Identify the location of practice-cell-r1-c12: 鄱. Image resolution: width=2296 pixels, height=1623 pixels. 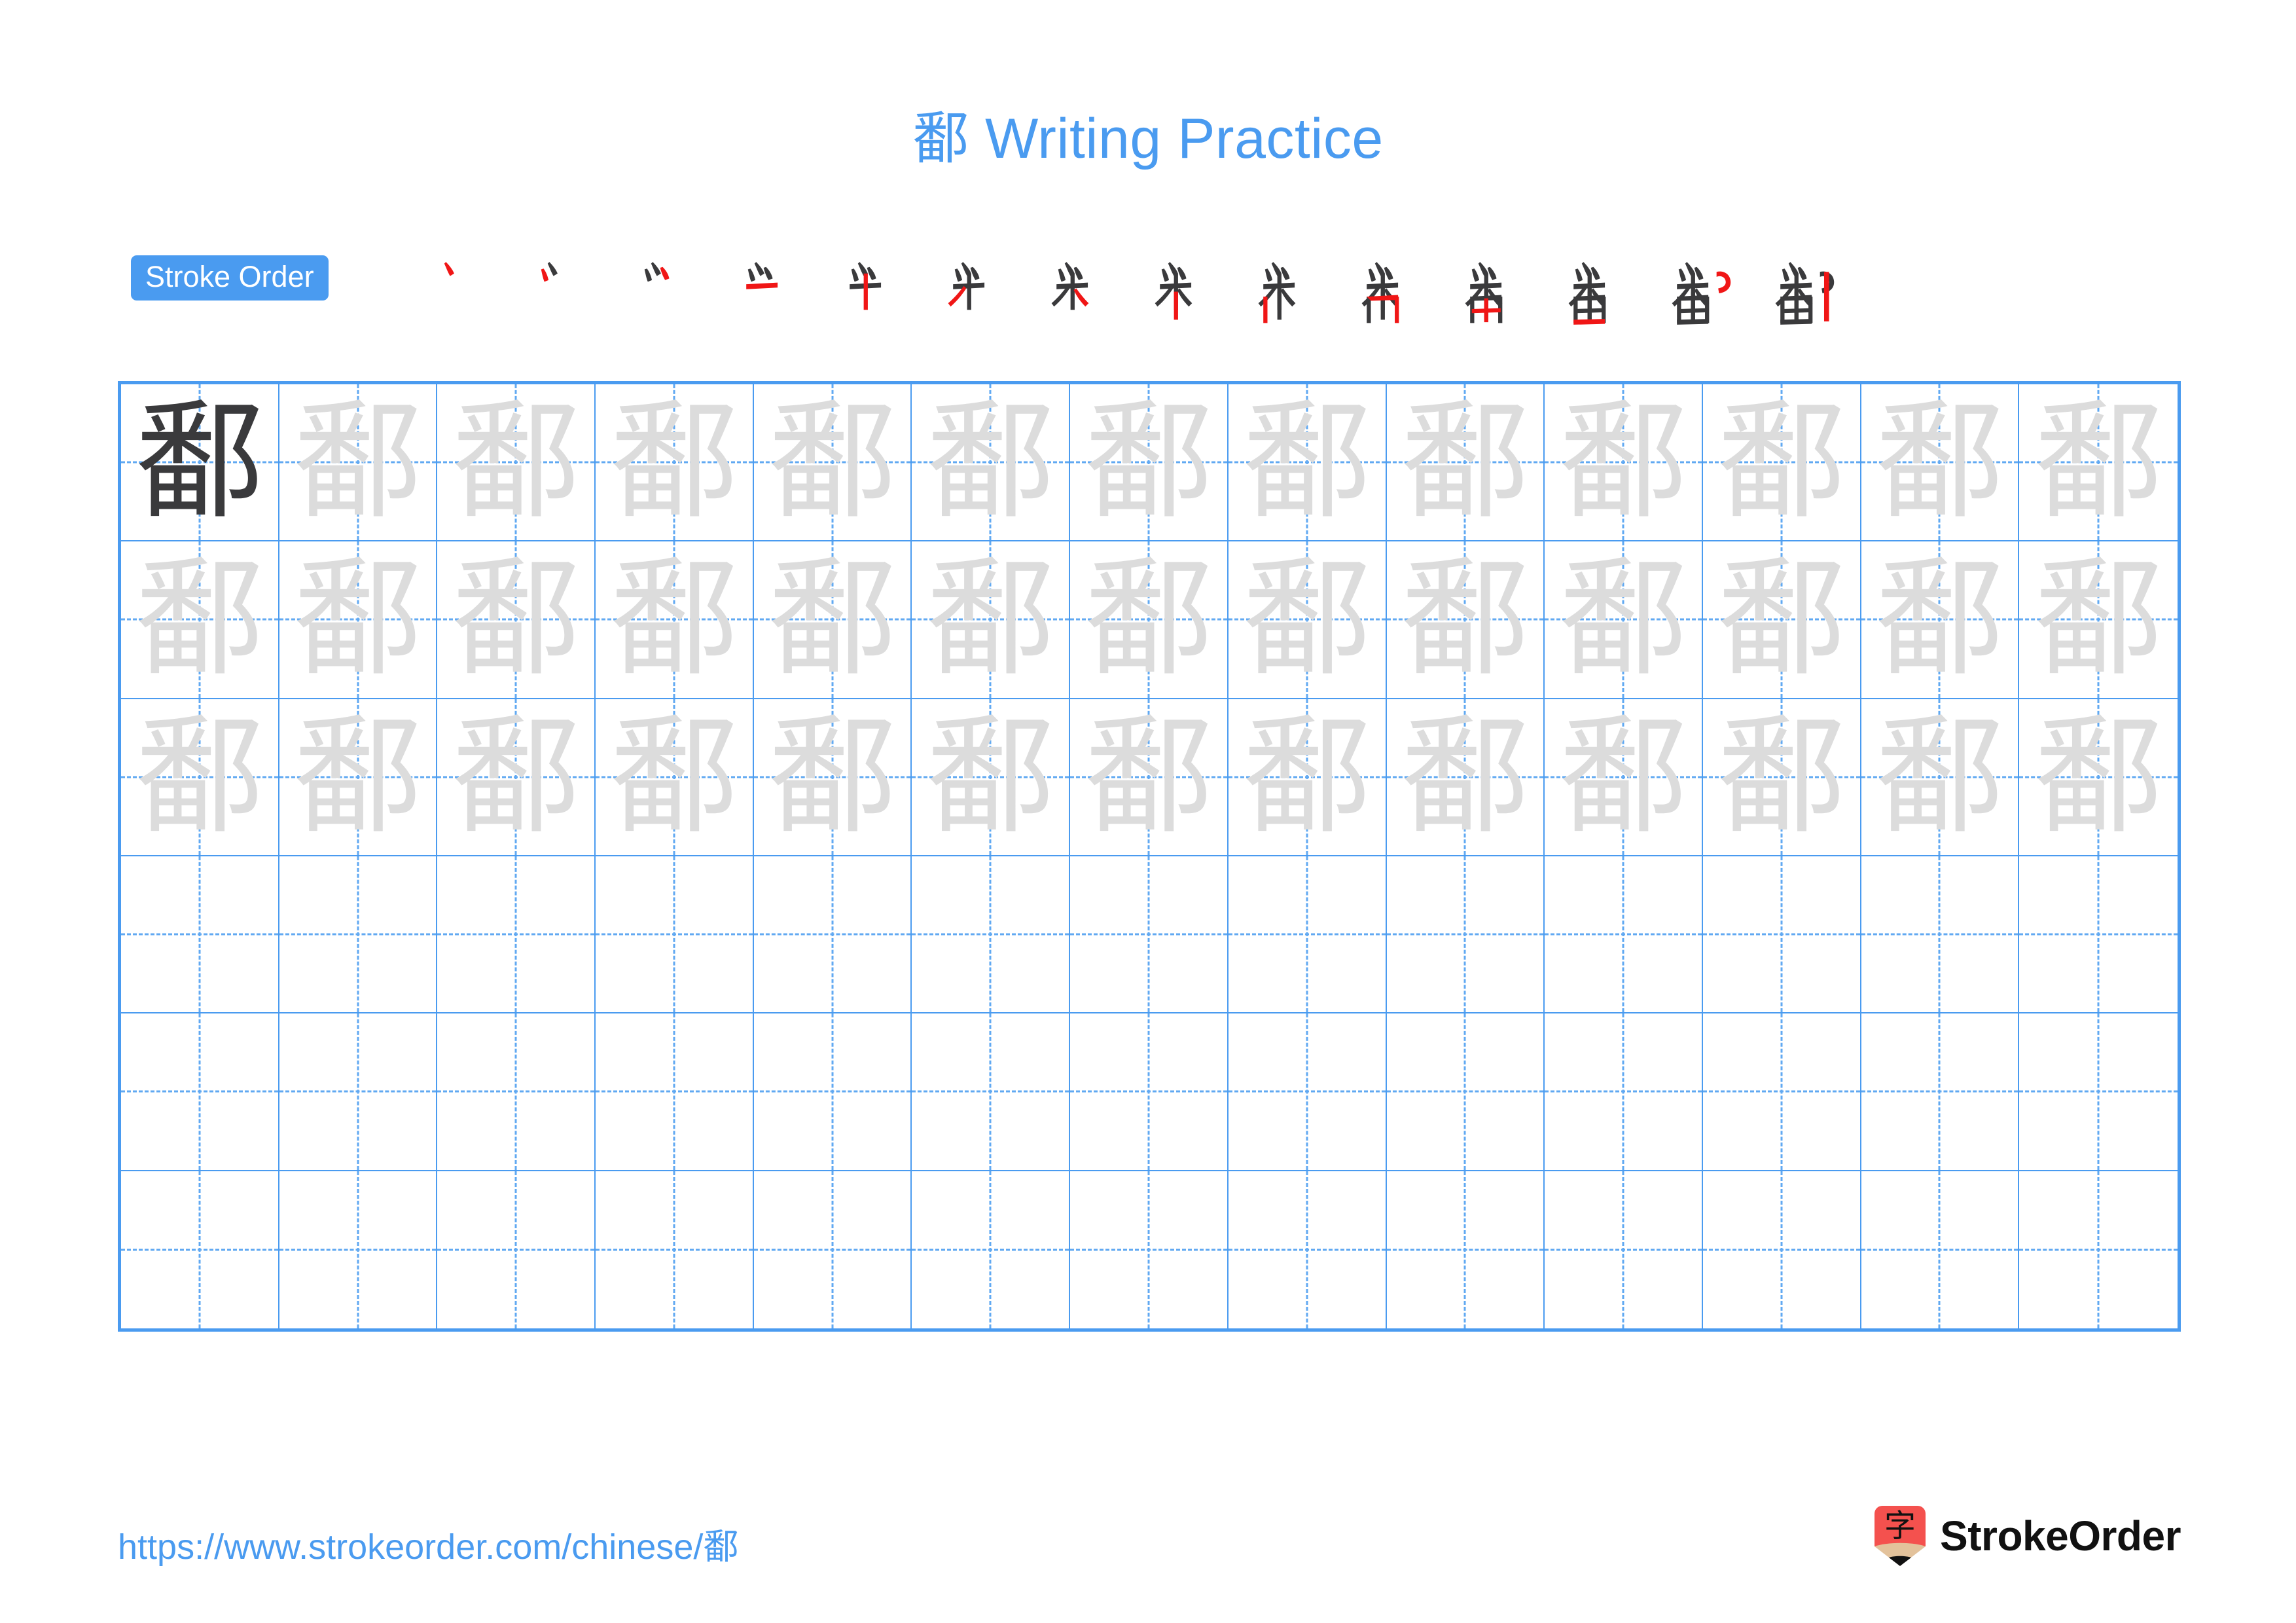
(1940, 463).